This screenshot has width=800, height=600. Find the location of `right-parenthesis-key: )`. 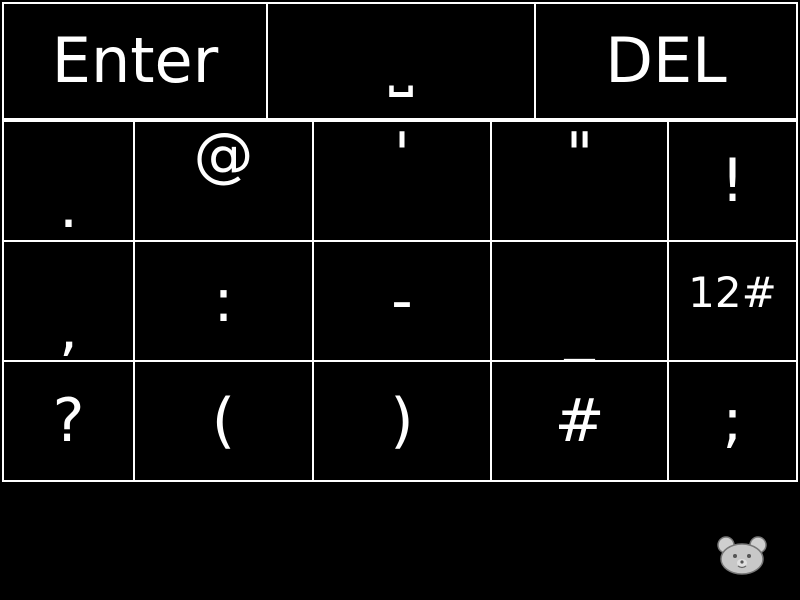

right-parenthesis-key: ) is located at coordinates (402, 421).